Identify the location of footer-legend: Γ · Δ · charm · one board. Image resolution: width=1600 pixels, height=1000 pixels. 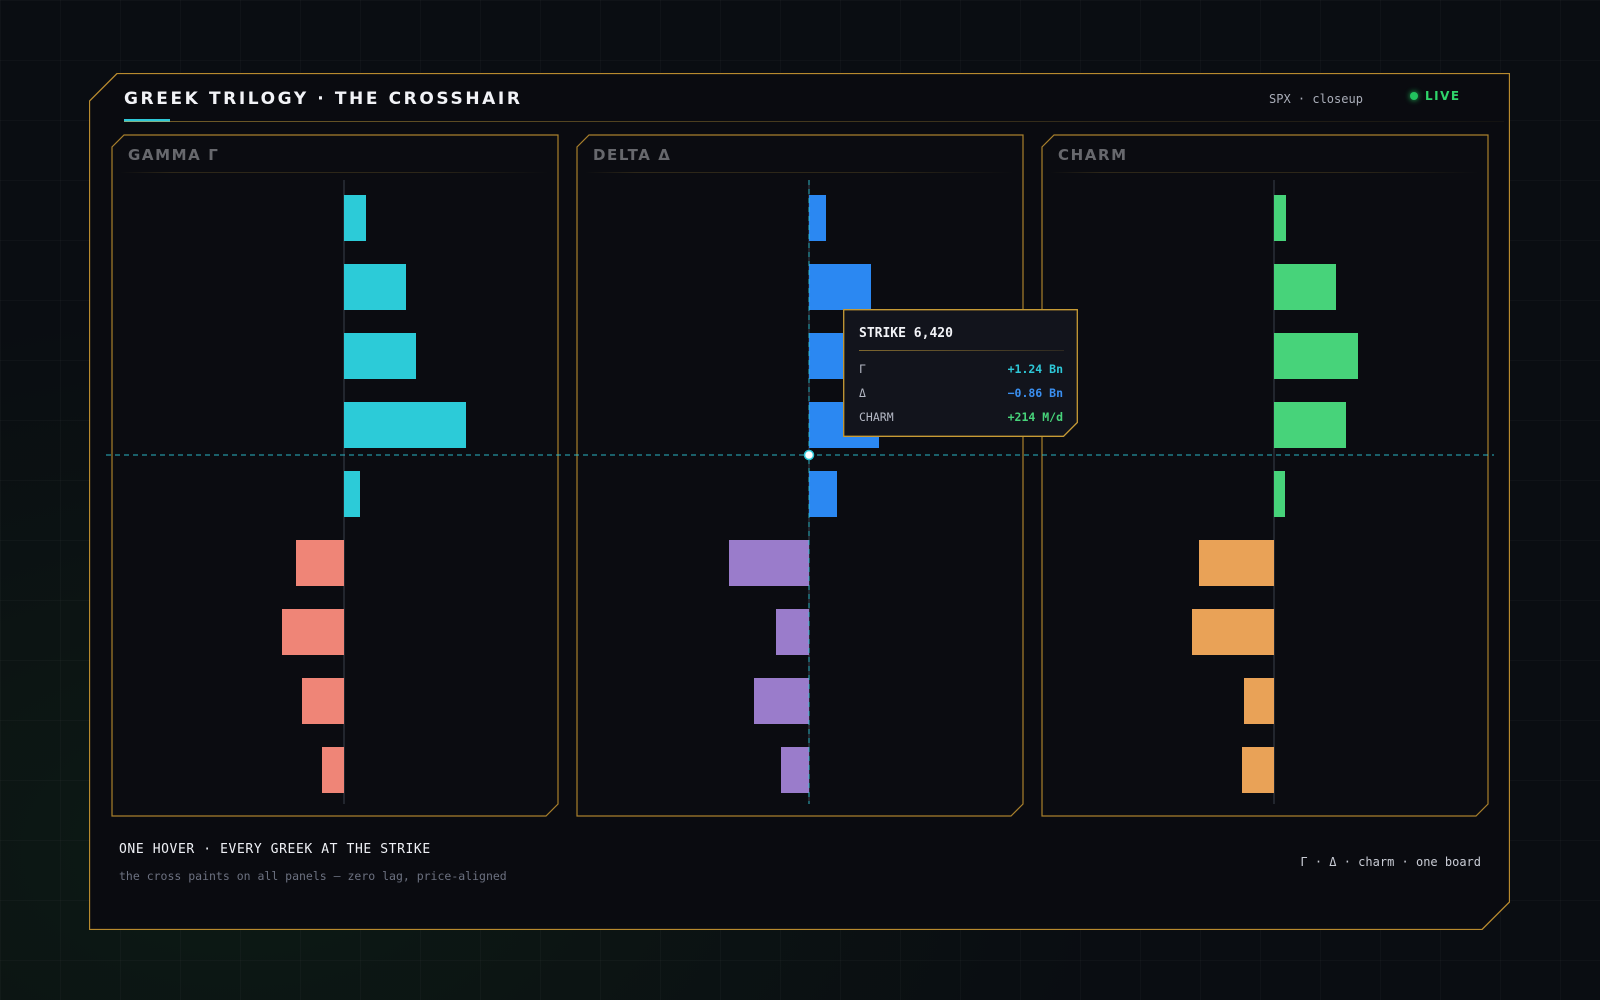
(1390, 862).